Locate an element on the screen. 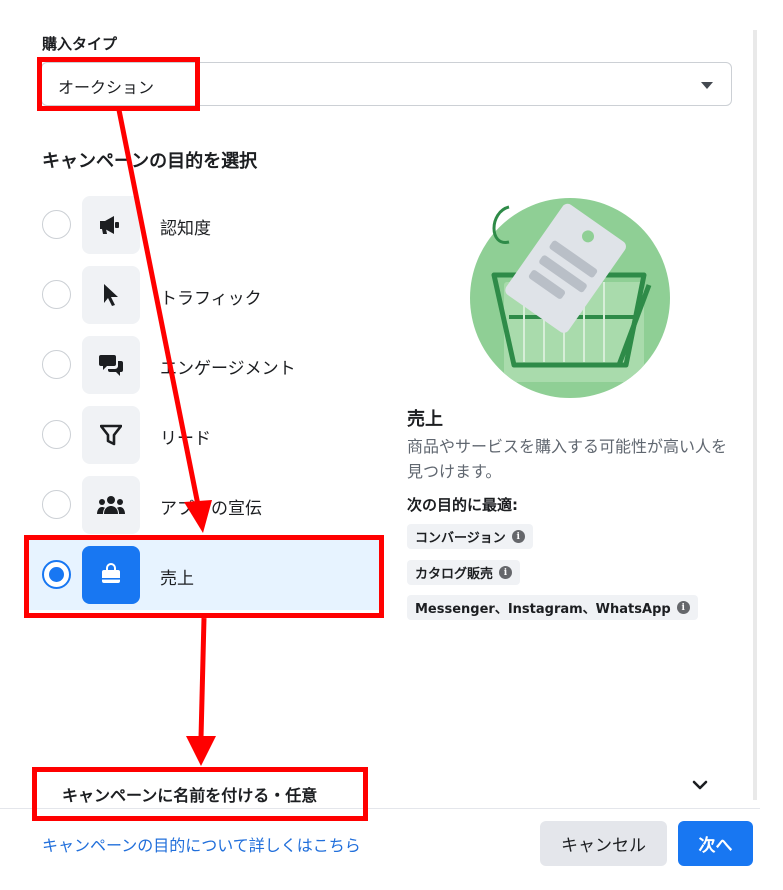 This screenshot has width=783, height=890. annotation-arrow-head is located at coordinates (201, 751).